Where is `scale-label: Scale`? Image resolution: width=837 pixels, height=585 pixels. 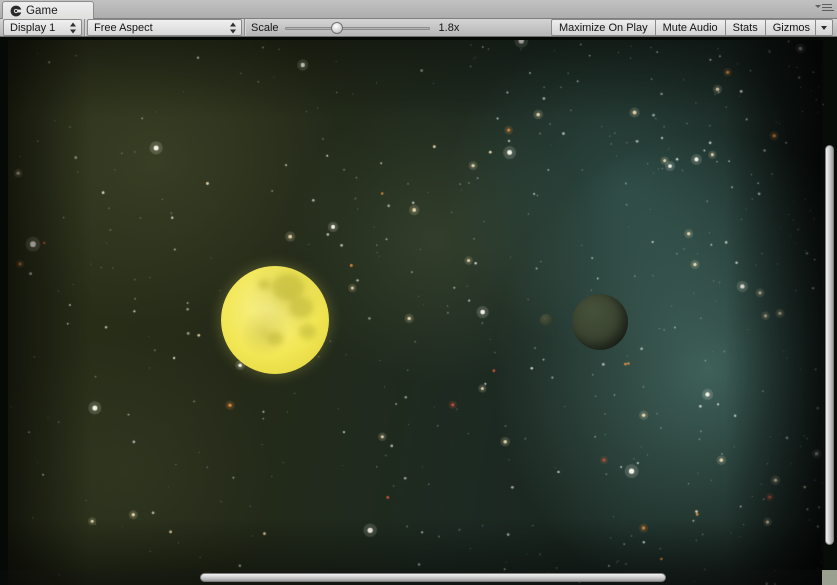 scale-label: Scale is located at coordinates (265, 27).